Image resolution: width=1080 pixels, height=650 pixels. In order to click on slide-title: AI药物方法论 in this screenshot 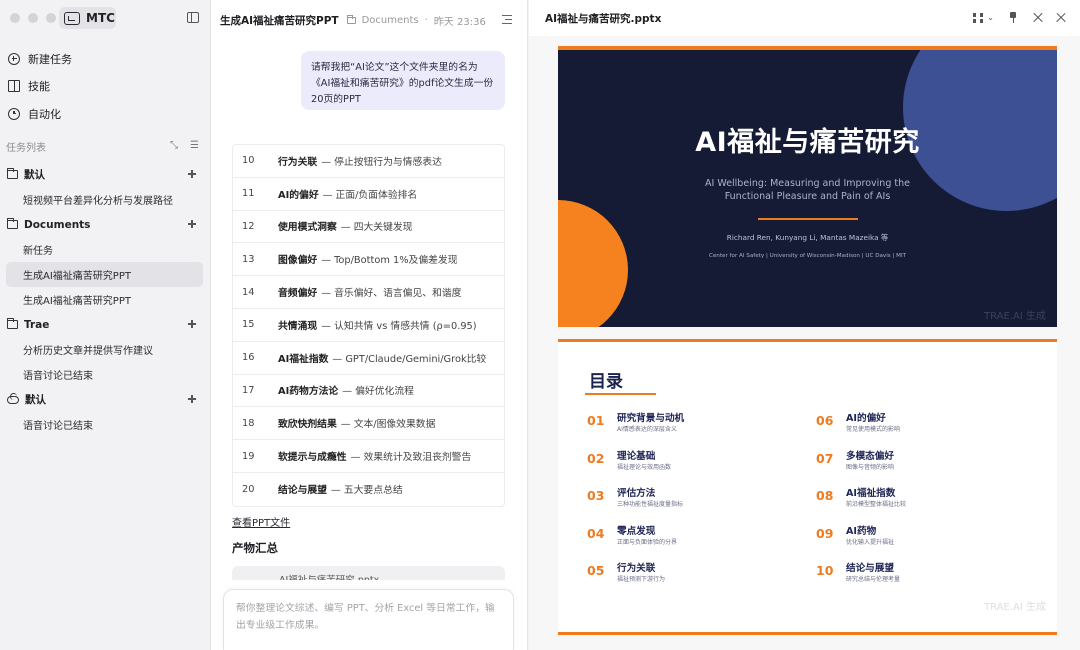, I will do `click(308, 392)`.